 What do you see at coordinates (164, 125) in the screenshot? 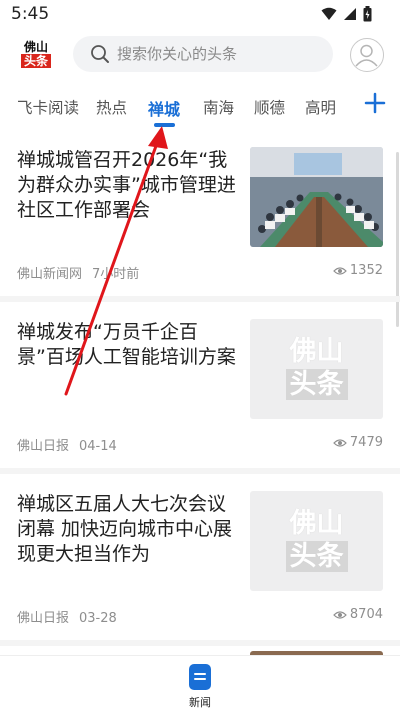
I see `active-tab-indicator` at bounding box center [164, 125].